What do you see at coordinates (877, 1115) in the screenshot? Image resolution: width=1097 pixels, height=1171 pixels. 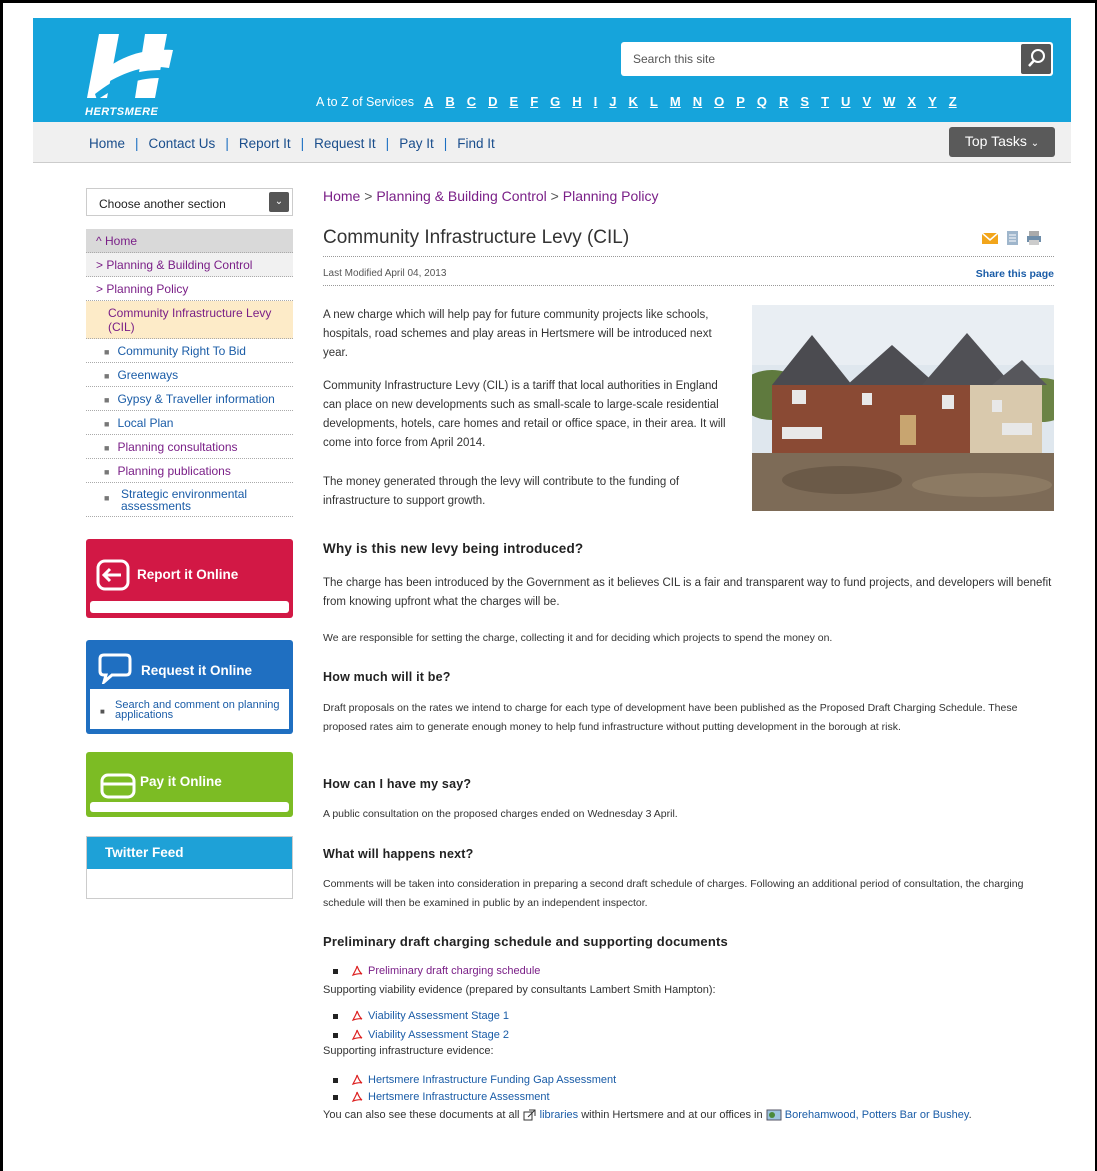 I see `offices-link: Borehamwood, Potters Bar or Bushey` at bounding box center [877, 1115].